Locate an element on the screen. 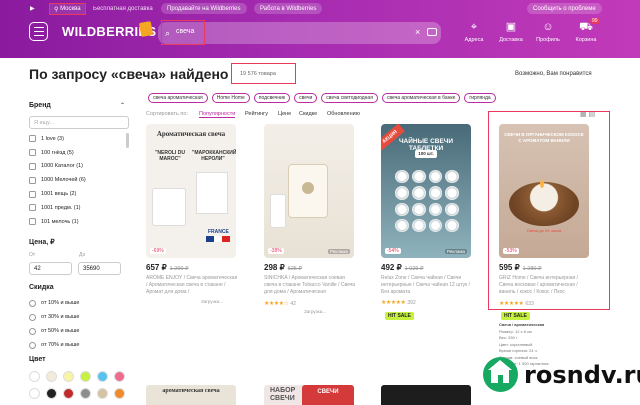  suggestion-chip: Home Home is located at coordinates (230, 98).